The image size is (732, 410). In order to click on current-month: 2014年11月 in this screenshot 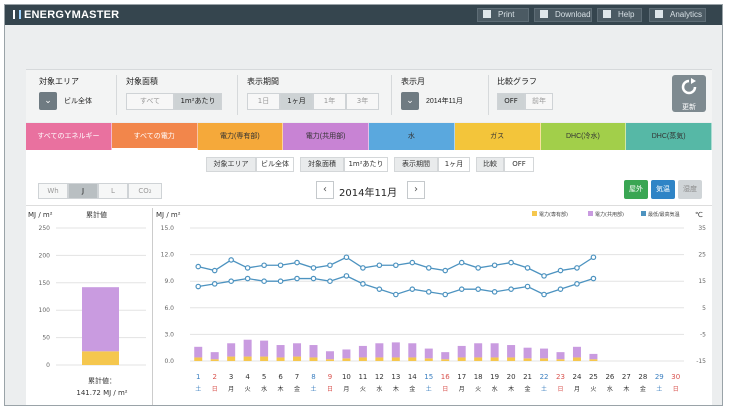, I will do `click(368, 193)`.